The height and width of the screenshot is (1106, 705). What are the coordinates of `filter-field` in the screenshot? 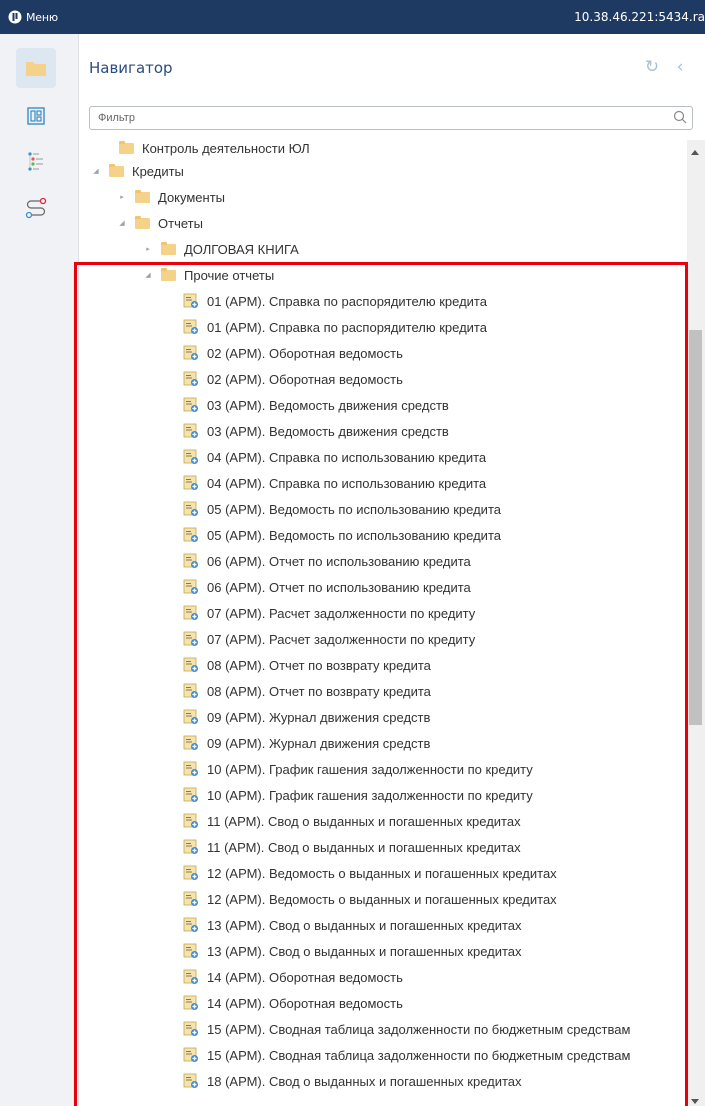 It's located at (391, 118).